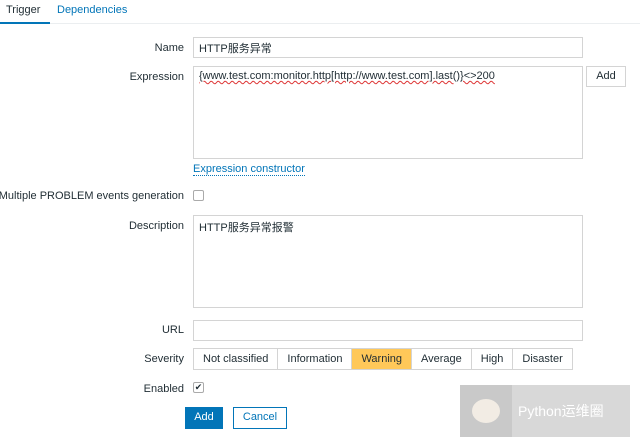 The image size is (640, 442). What do you see at coordinates (164, 359) in the screenshot?
I see `severity-label: Severity` at bounding box center [164, 359].